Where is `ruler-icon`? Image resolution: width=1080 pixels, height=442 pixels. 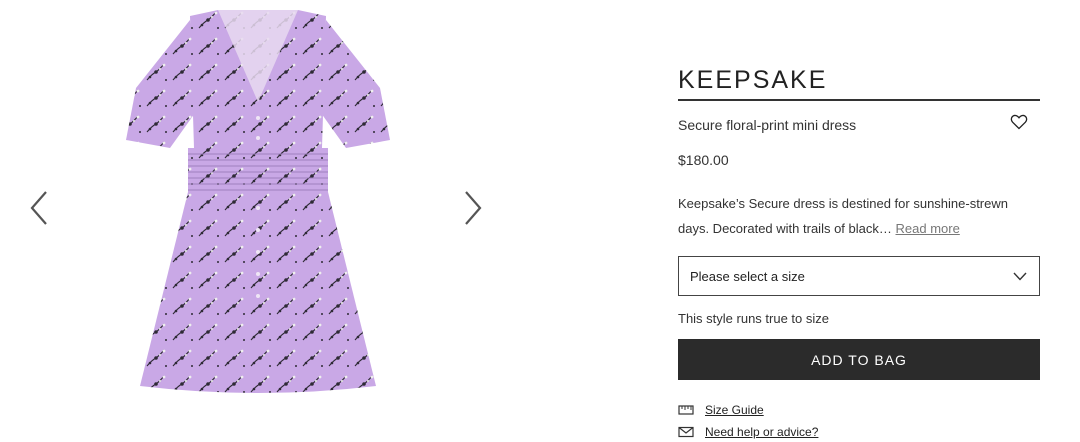
ruler-icon is located at coordinates (686, 410).